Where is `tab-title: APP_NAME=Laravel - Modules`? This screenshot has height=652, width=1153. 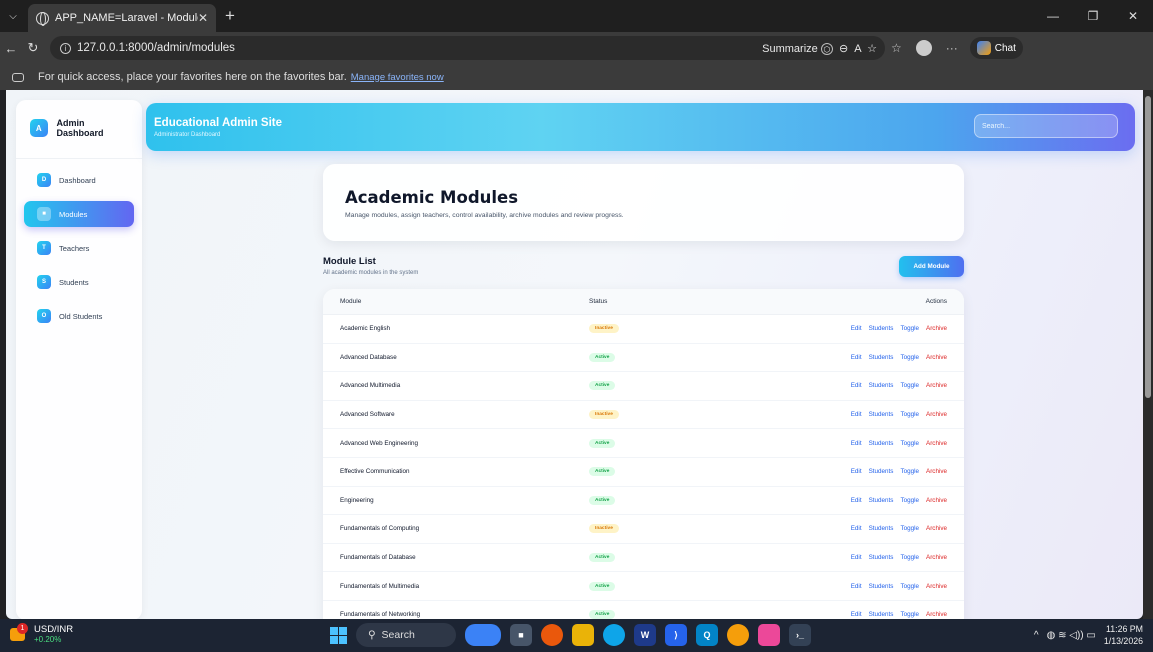 tab-title: APP_NAME=Laravel - Modules is located at coordinates (126, 18).